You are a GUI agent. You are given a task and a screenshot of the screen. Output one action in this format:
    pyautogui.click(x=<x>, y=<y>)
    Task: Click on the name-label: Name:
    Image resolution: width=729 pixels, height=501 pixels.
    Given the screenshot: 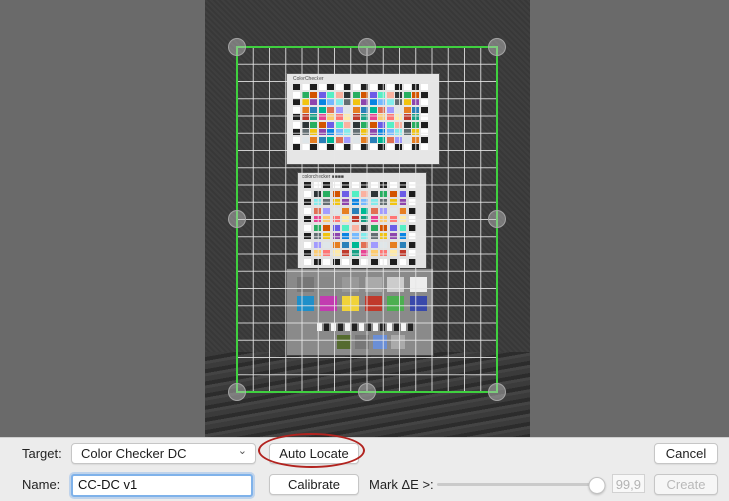 What is the action you would take?
    pyautogui.click(x=41, y=484)
    